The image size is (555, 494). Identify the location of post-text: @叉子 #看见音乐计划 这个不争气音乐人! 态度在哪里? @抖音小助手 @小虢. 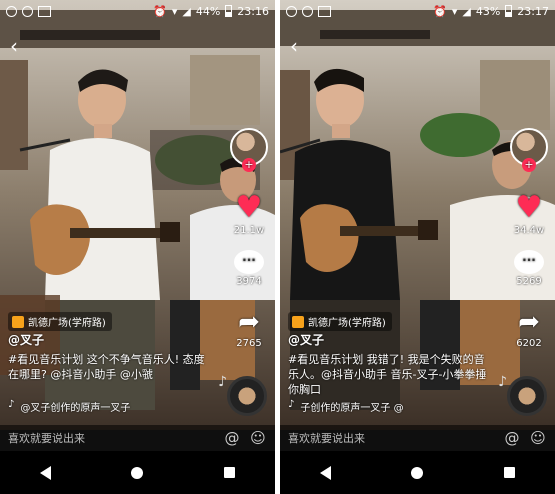
(108, 357).